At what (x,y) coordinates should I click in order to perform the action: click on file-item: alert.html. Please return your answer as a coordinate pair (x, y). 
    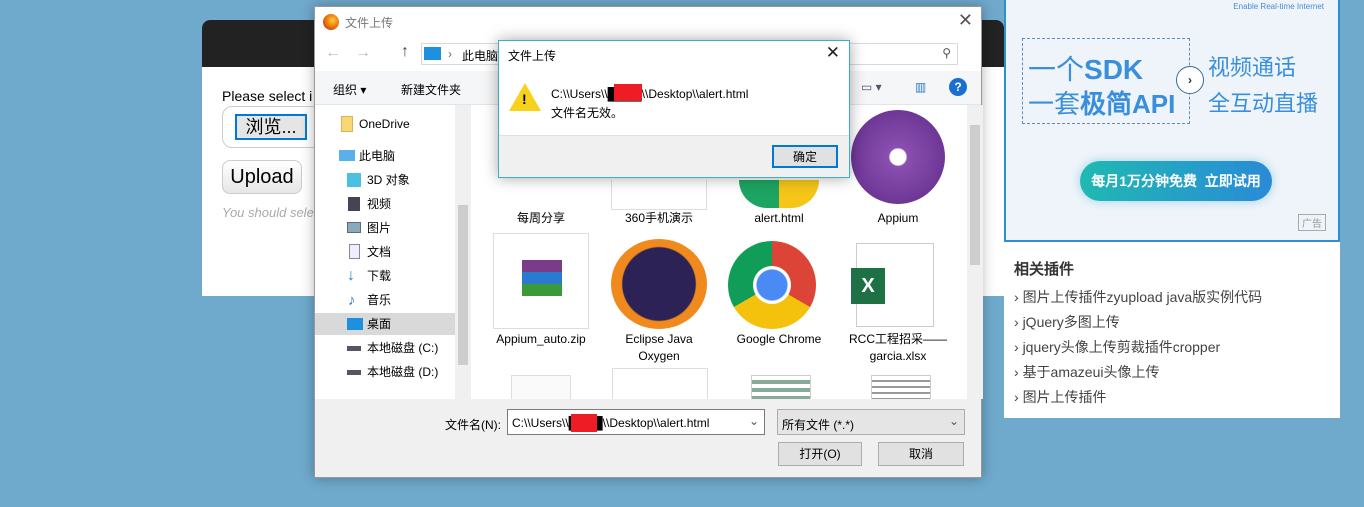
    Looking at the image, I should click on (779, 203).